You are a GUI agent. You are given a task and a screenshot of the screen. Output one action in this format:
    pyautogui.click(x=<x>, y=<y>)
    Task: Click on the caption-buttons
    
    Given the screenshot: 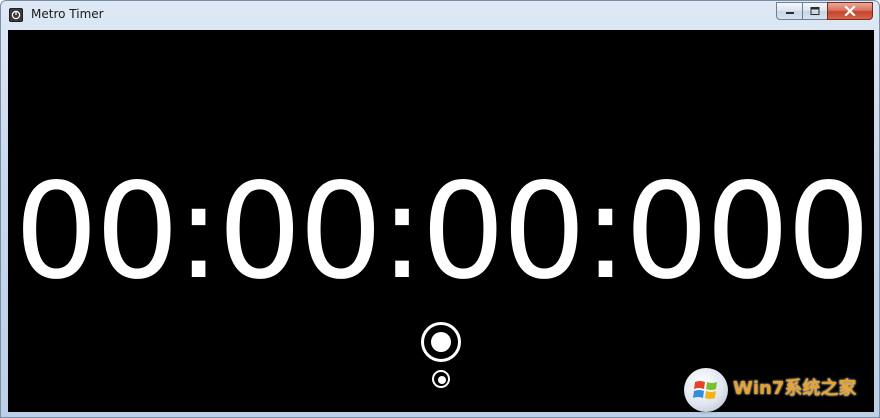 What is the action you would take?
    pyautogui.click(x=824, y=11)
    